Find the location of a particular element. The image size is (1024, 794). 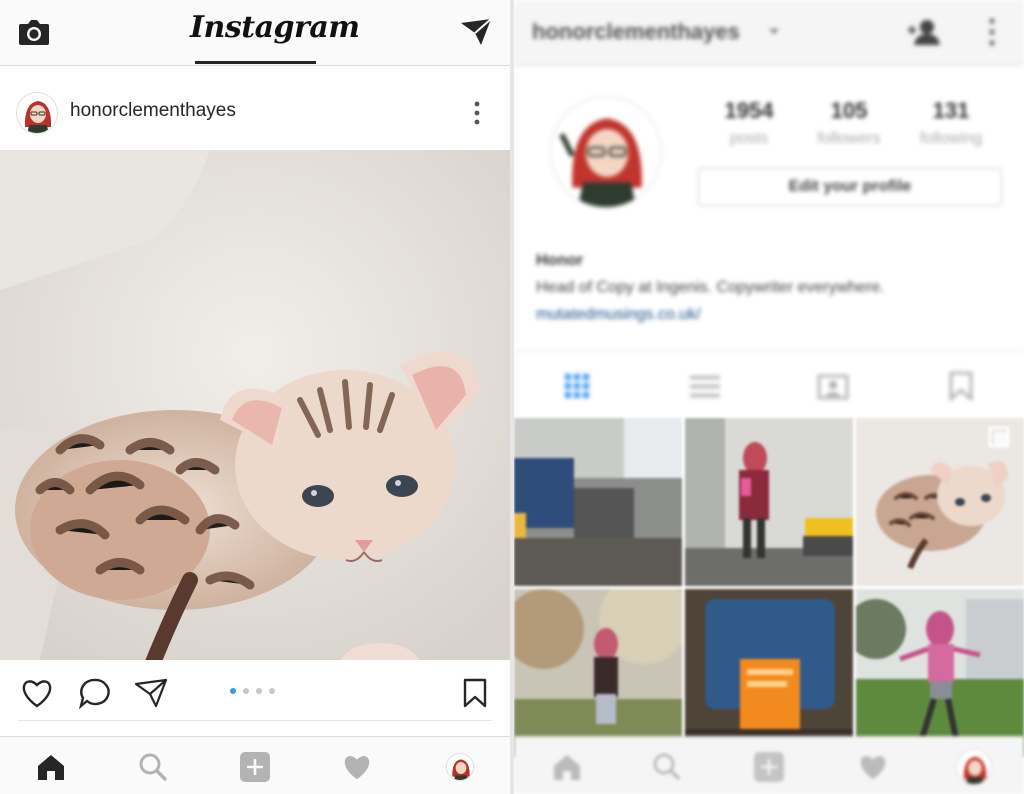

chevron-down-icon is located at coordinates (774, 32).